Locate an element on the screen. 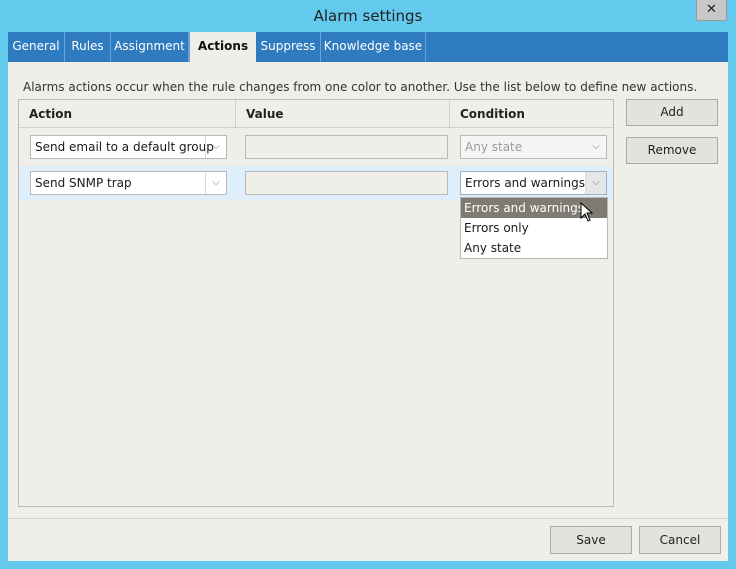 The width and height of the screenshot is (736, 569). tab-actions: Actions is located at coordinates (222, 47).